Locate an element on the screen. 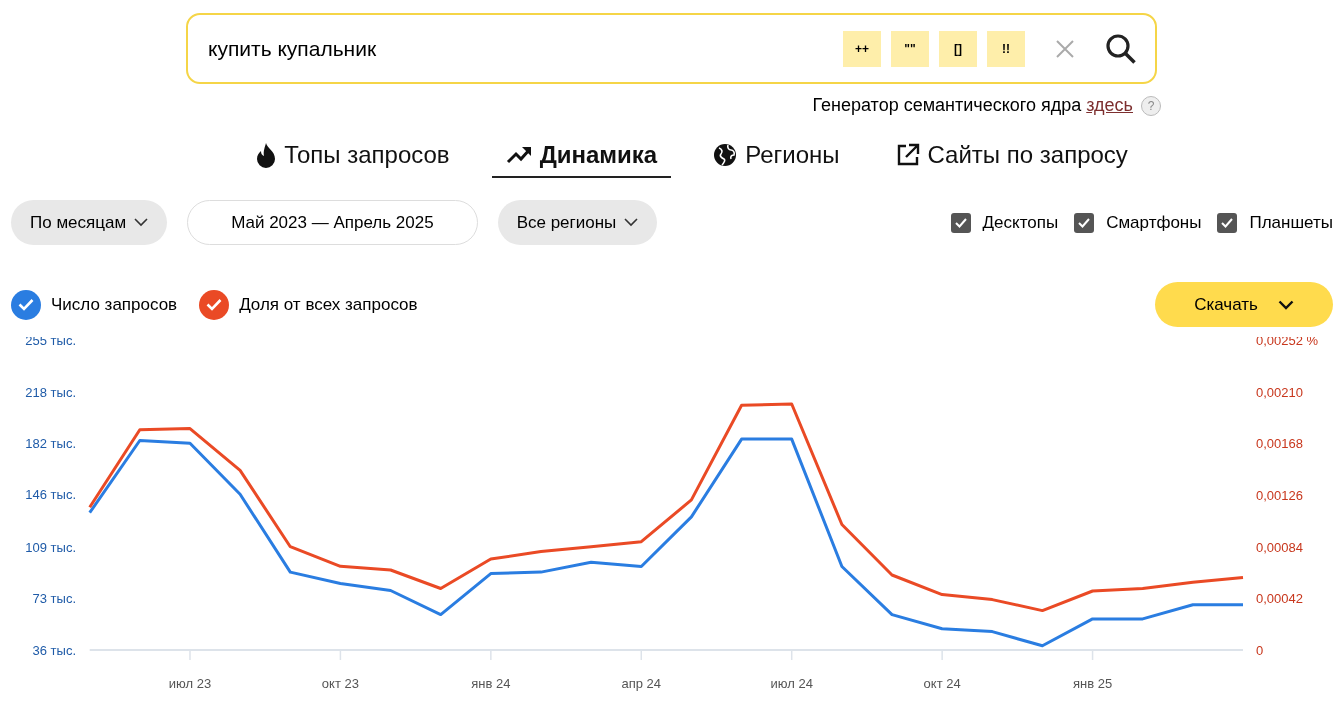 The width and height of the screenshot is (1344, 710). y-tick-label: 0,00168 is located at coordinates (1279, 444).